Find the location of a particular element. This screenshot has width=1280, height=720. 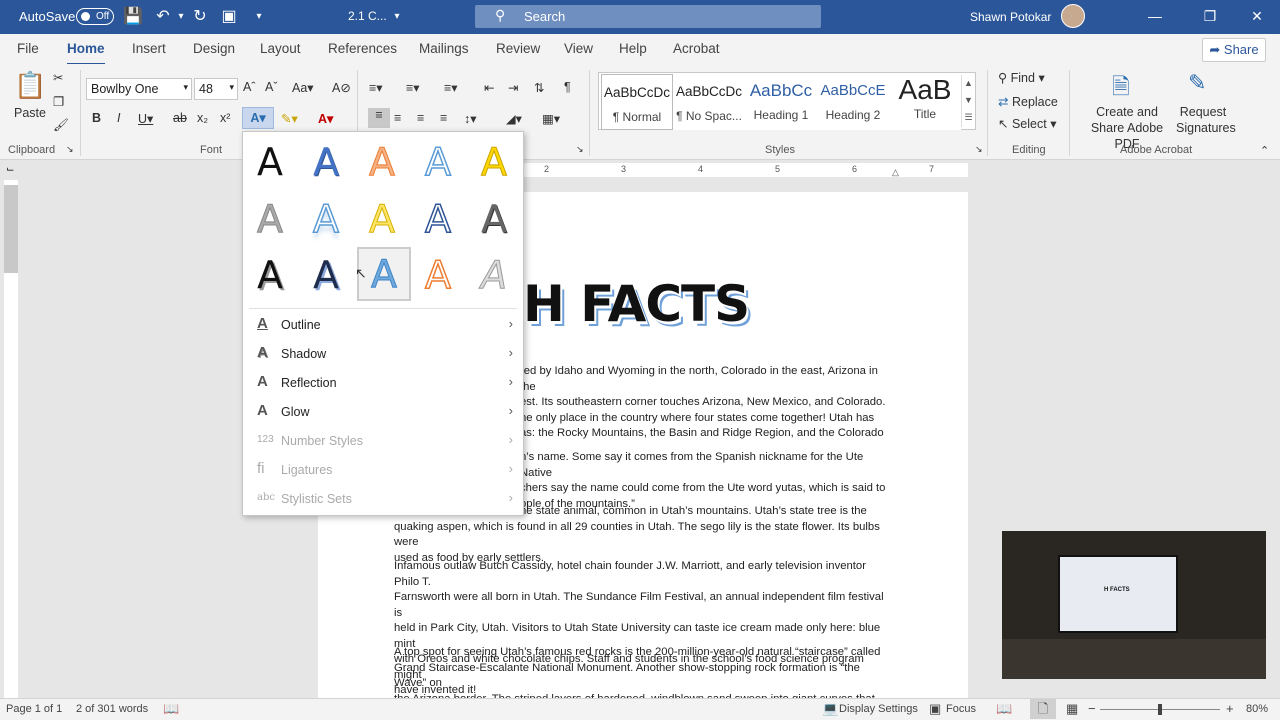

web-layout-icon: ▦ is located at coordinates (1072, 709).